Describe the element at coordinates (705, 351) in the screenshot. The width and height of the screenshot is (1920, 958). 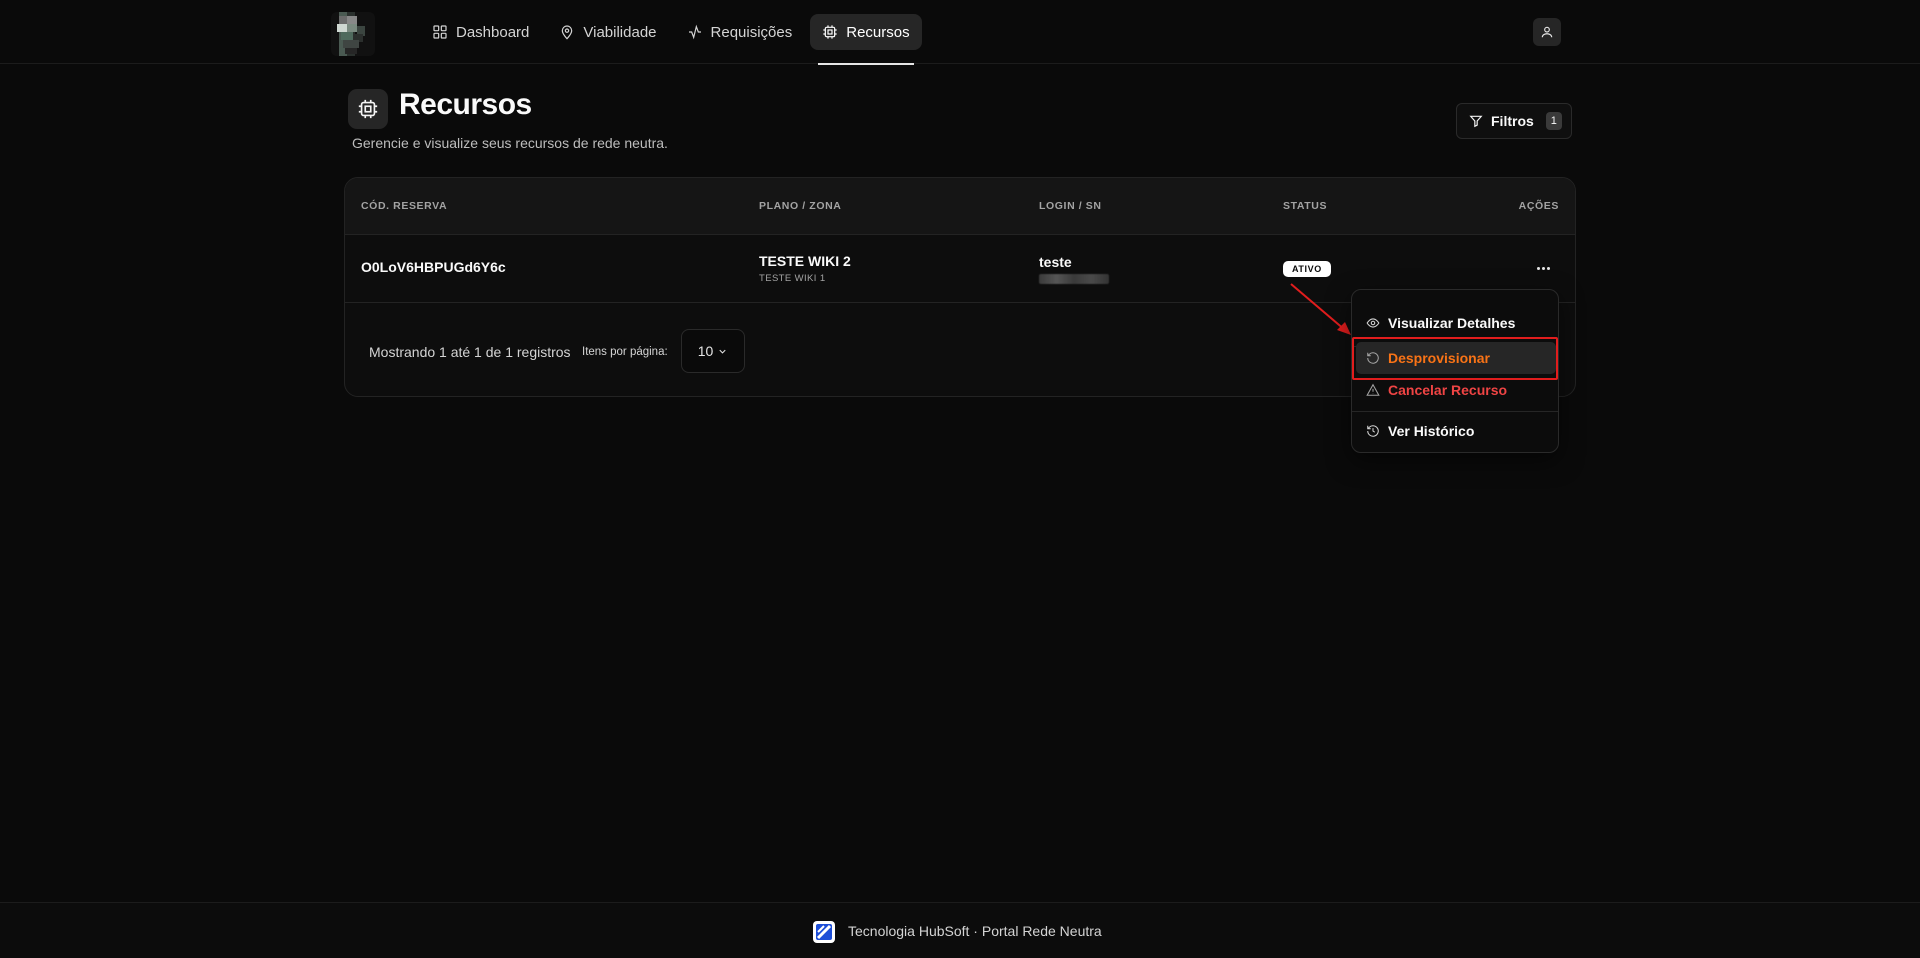
I see `per-page-value: 10` at that location.